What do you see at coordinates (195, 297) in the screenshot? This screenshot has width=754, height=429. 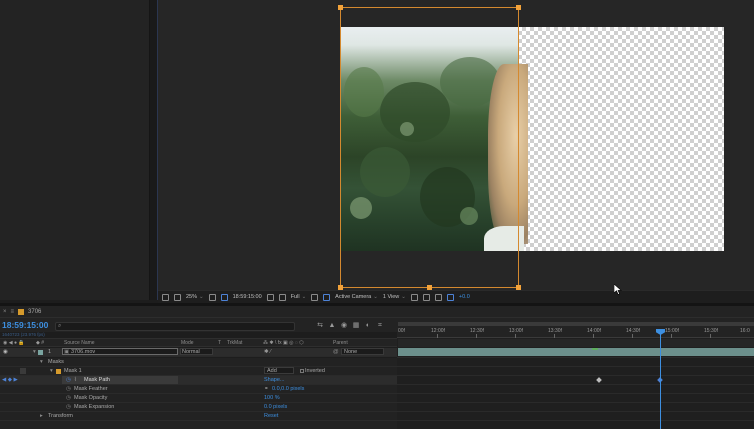 I see `magnification-dropdown: 25%` at bounding box center [195, 297].